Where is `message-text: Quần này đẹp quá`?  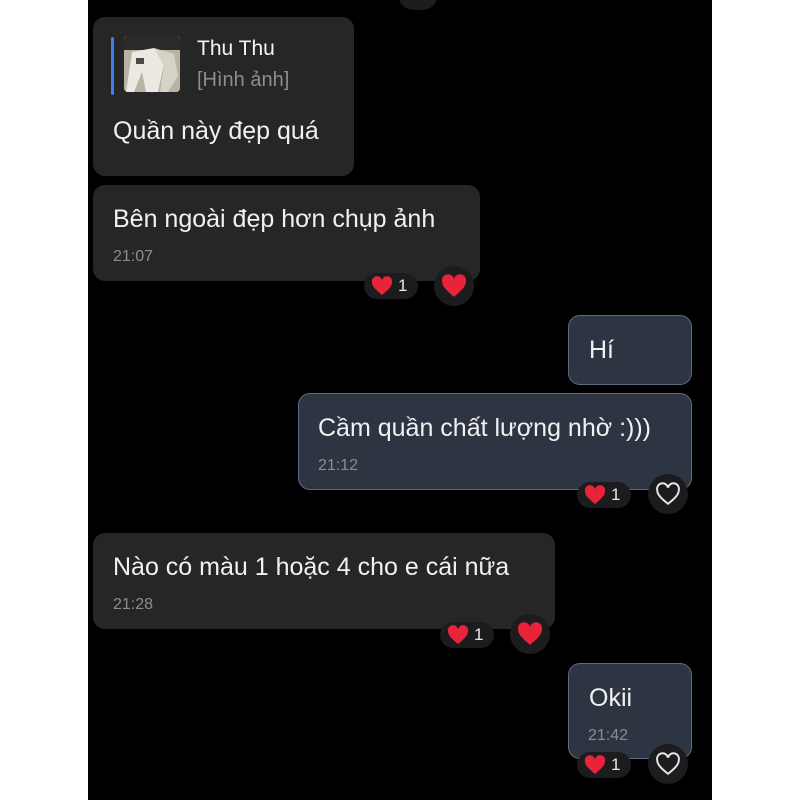 message-text: Quần này đẹp quá is located at coordinates (216, 131).